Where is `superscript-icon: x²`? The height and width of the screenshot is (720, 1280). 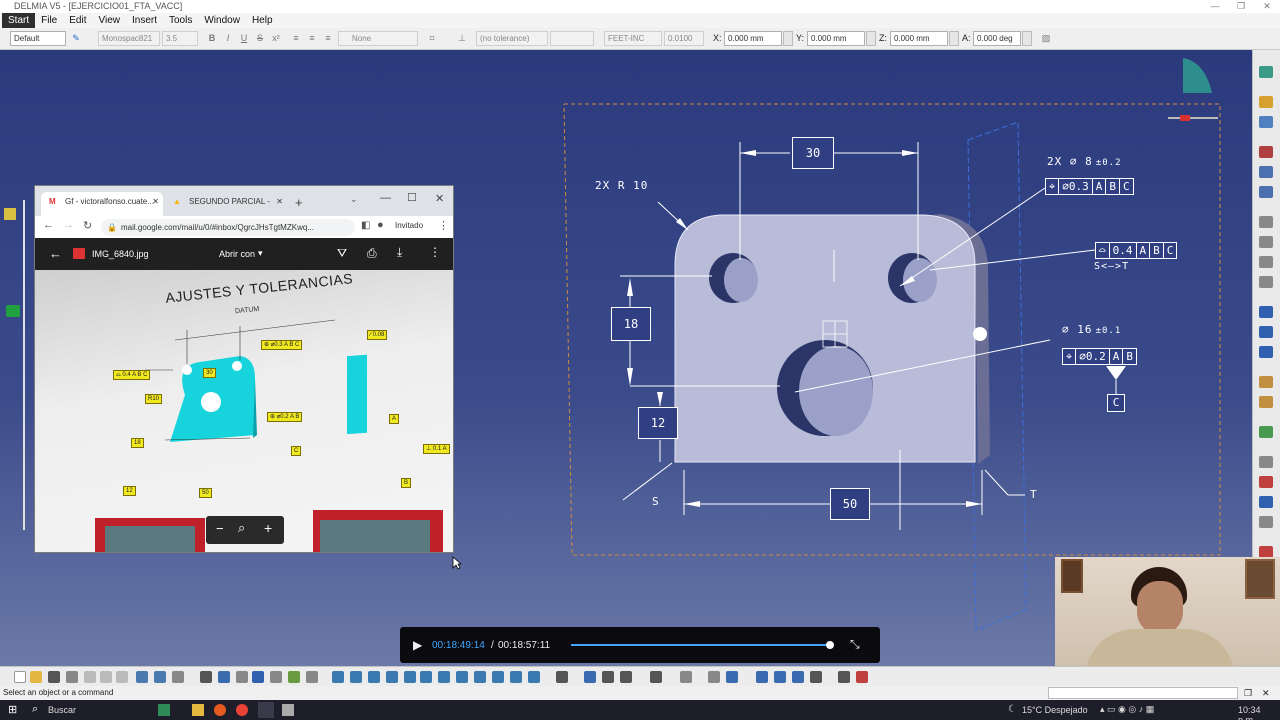 superscript-icon: x² is located at coordinates (276, 38).